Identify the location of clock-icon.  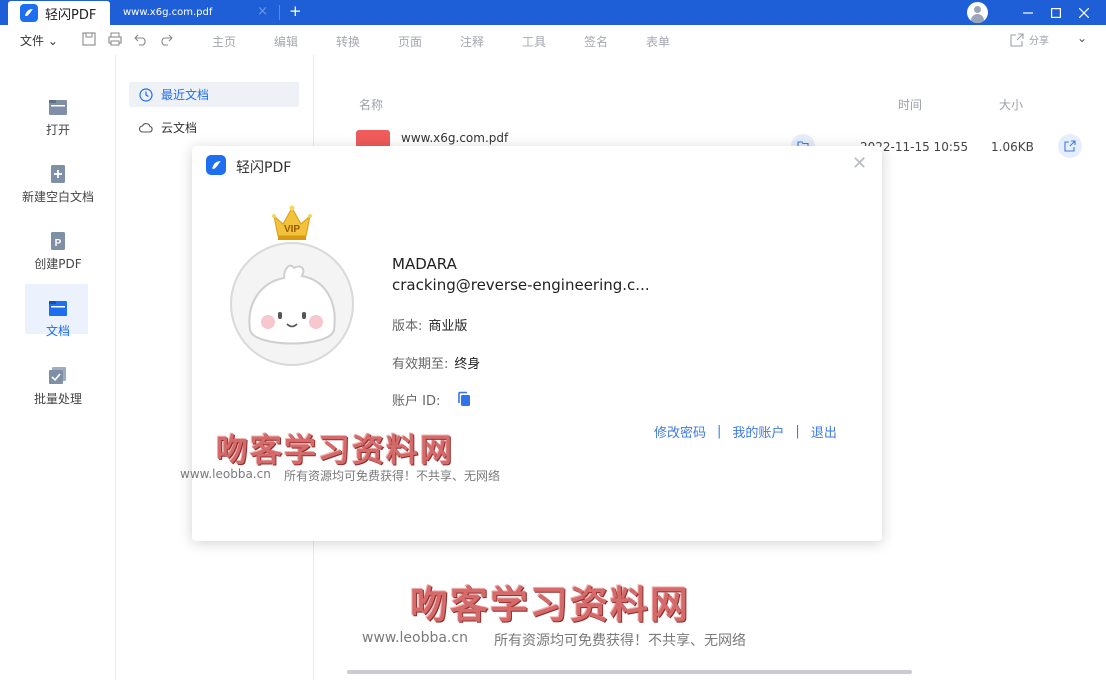
(146, 94).